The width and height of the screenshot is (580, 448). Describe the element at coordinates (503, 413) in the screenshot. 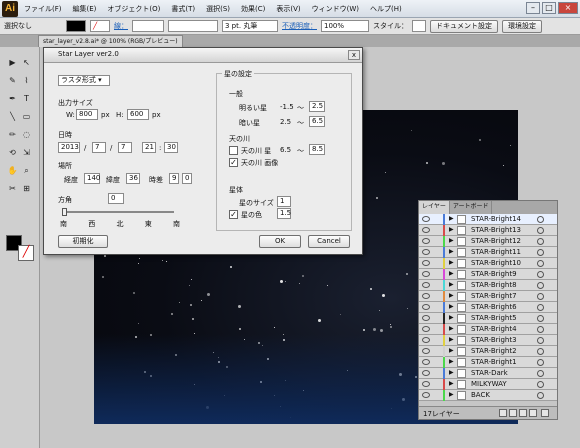

I see `locate-object-icon` at that location.